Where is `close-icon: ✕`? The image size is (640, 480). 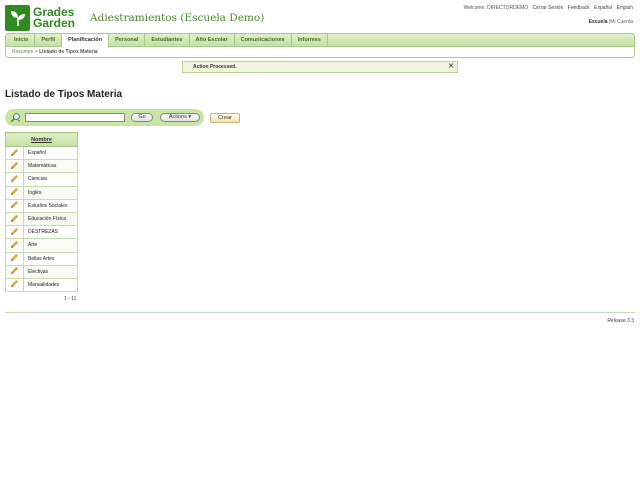
close-icon: ✕ is located at coordinates (451, 66).